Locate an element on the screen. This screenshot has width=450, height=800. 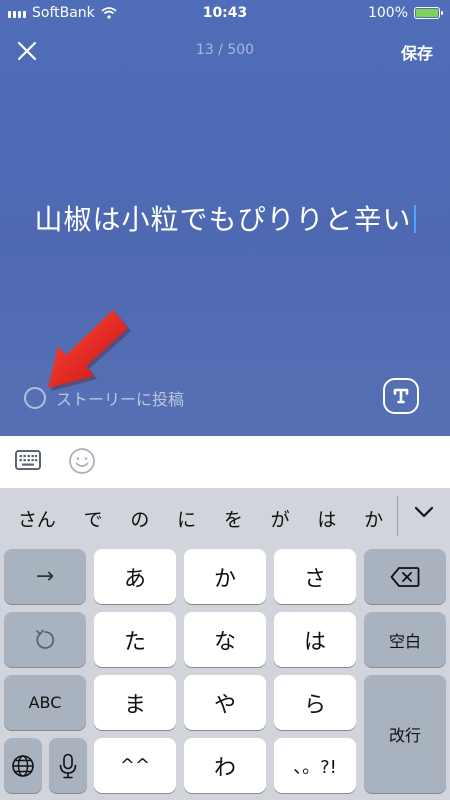
post-text: 山椒は小粒でもぴりりと辛い is located at coordinates (223, 219).